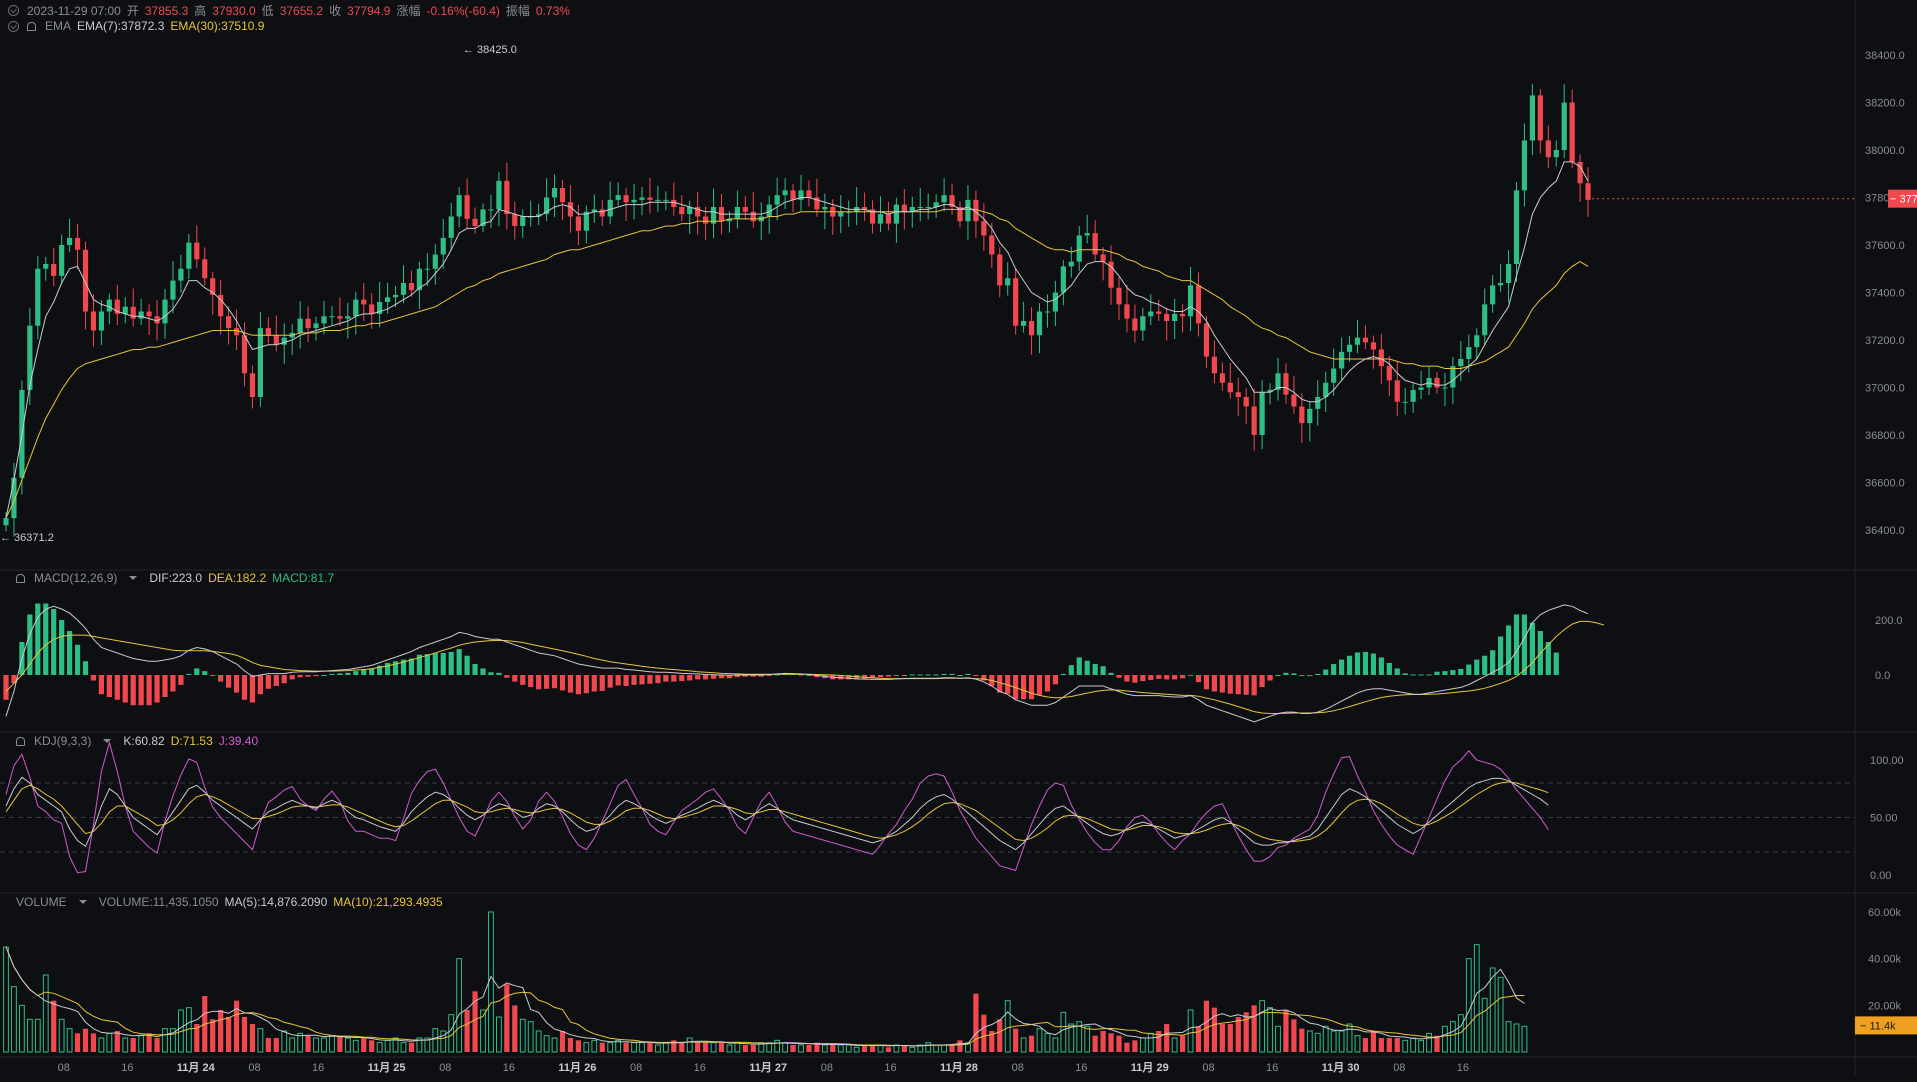 The width and height of the screenshot is (1917, 1082). What do you see at coordinates (369, 10) in the screenshot?
I see `close-value: 37794.9` at bounding box center [369, 10].